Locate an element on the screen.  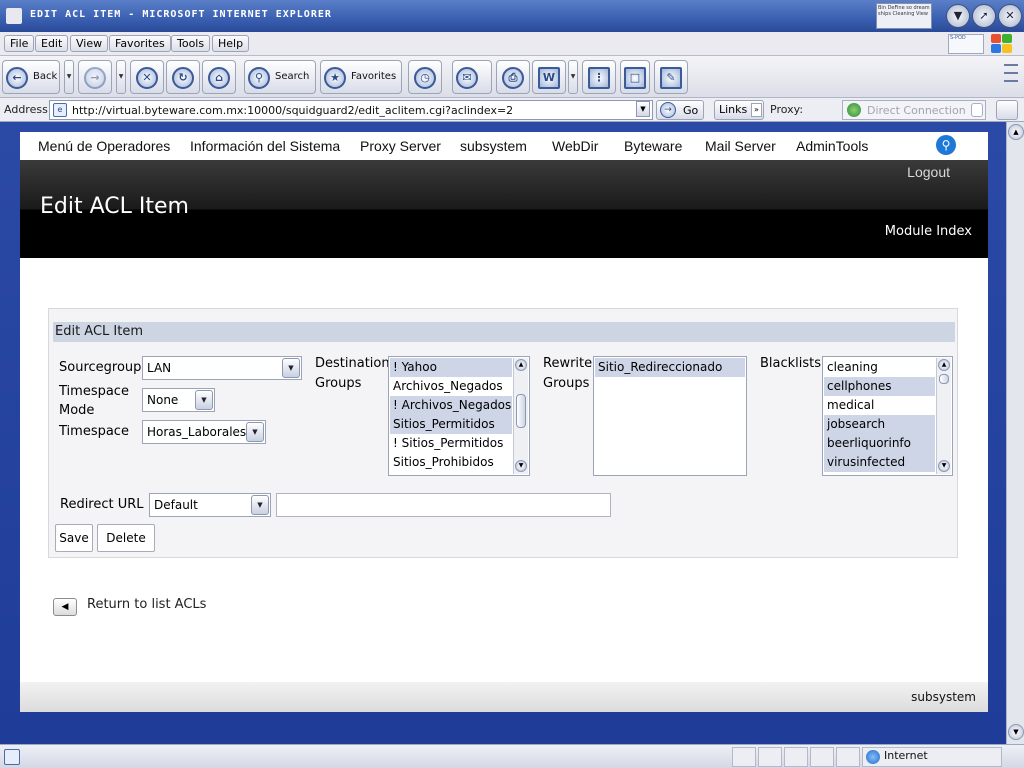
logout-link: Logout is located at coordinates (928, 172).